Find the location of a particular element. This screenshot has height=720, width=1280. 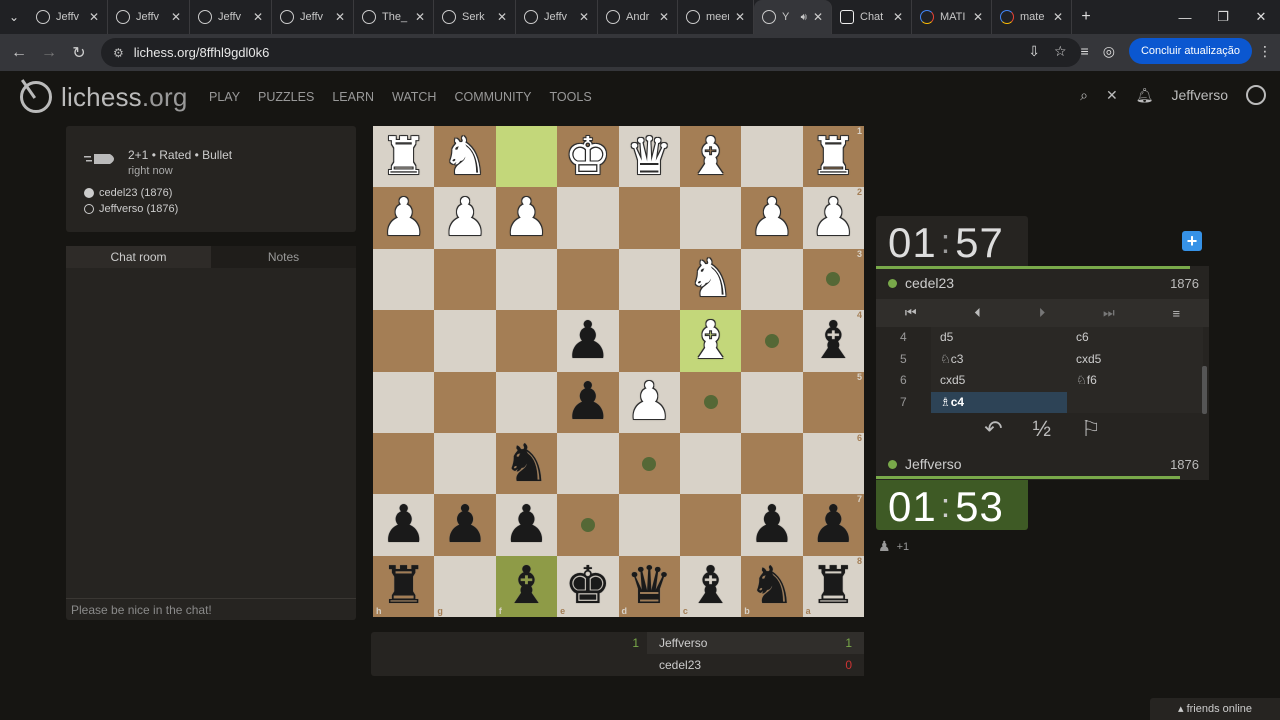

chat-input: Please be nice in the chat! is located at coordinates (211, 609).